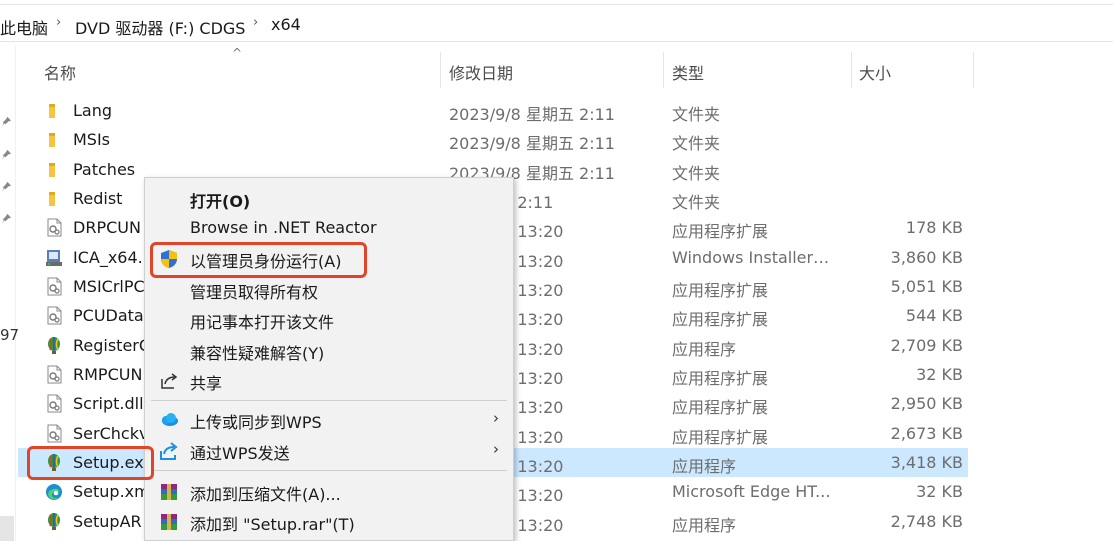  What do you see at coordinates (926, 521) in the screenshot?
I see `file-size: 2,748 KB` at bounding box center [926, 521].